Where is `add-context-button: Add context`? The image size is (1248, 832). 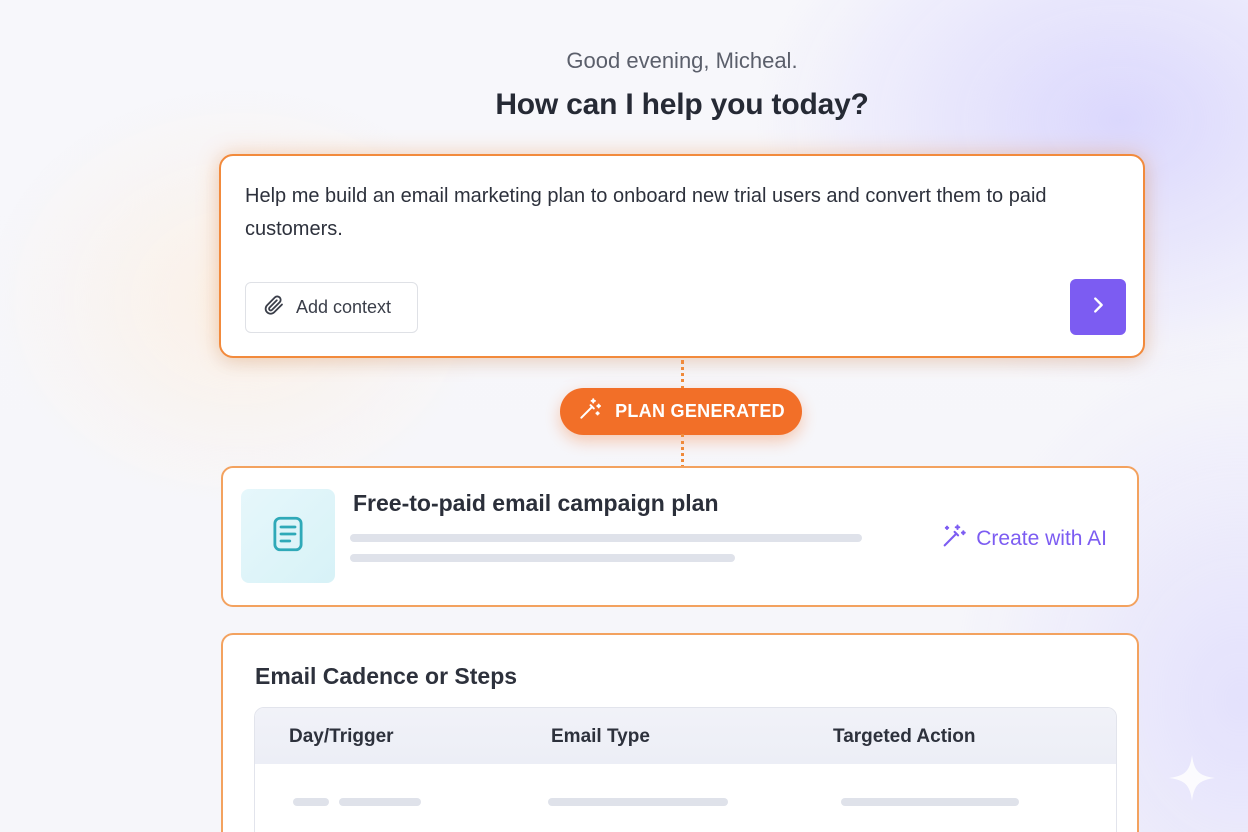 add-context-button: Add context is located at coordinates (331, 307).